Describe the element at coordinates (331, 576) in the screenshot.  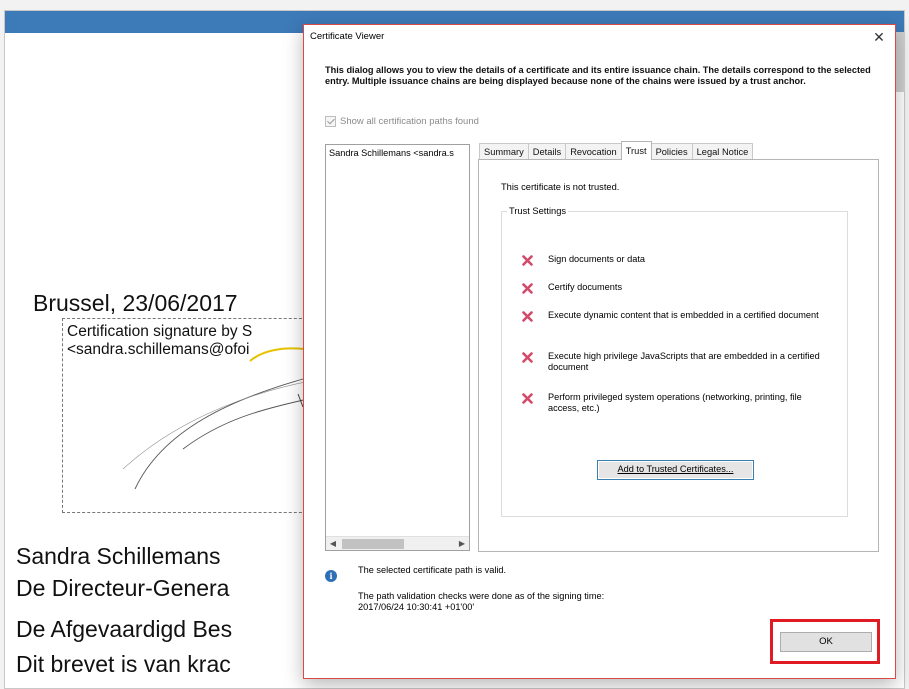
I see `info-icon: i` at that location.